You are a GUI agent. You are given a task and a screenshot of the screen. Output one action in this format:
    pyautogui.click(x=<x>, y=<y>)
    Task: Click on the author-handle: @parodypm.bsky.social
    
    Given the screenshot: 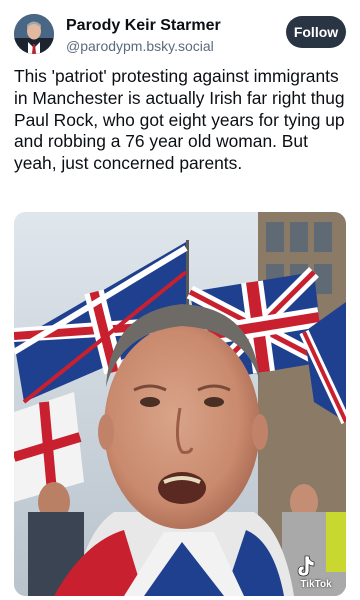 What is the action you would take?
    pyautogui.click(x=143, y=46)
    